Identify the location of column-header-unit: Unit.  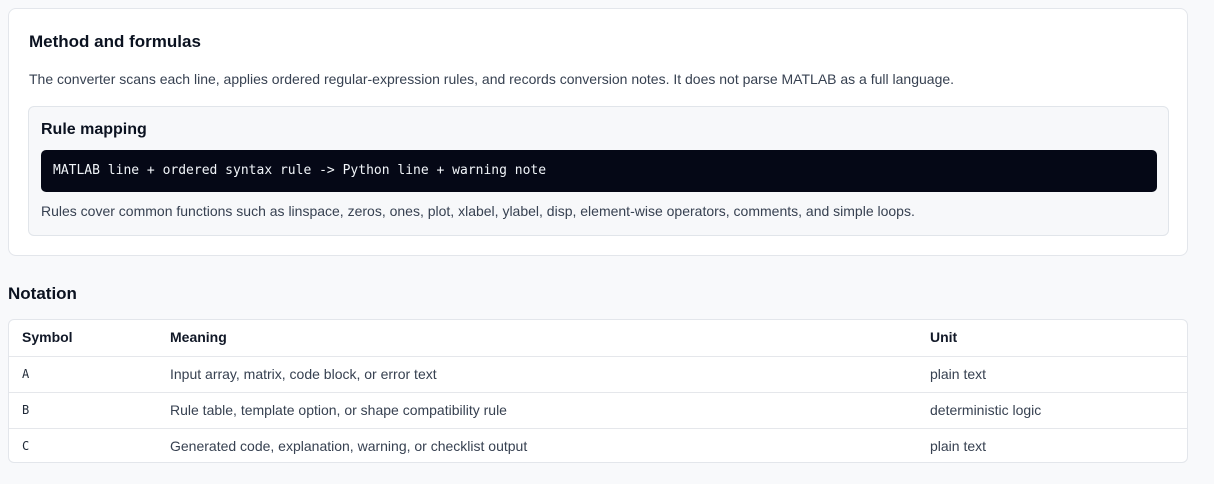
(944, 337).